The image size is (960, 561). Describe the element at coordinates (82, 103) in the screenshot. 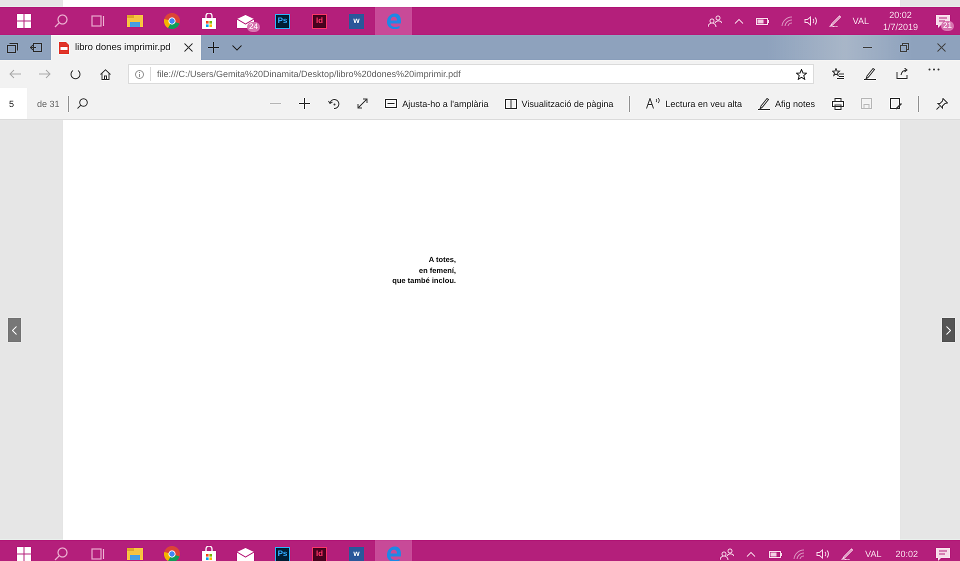

I see `search-icon` at that location.